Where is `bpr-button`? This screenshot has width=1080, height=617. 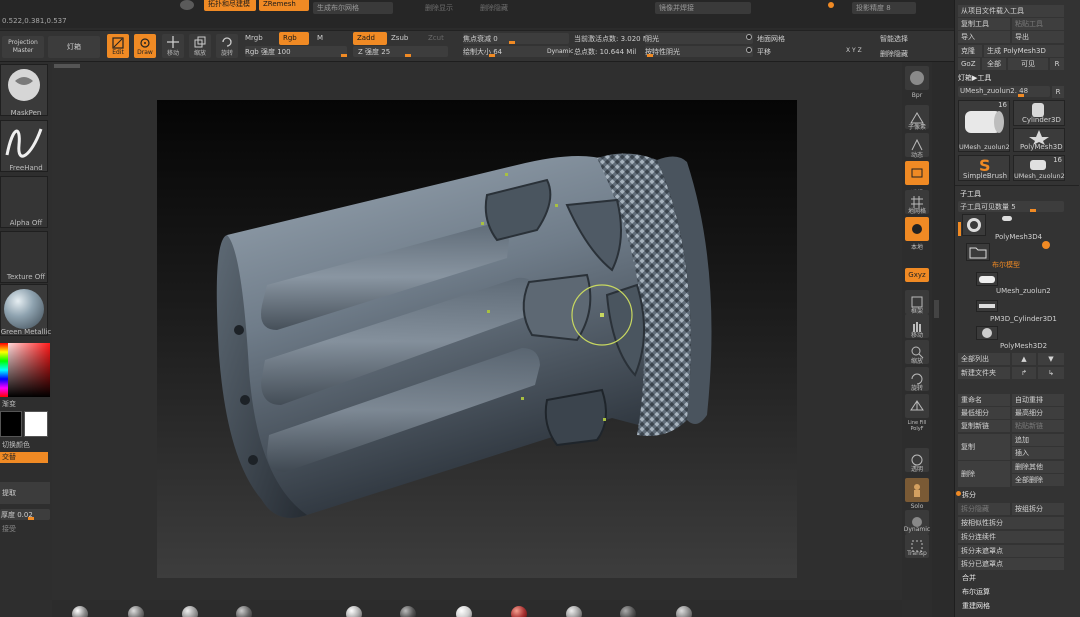
bpr-button is located at coordinates (917, 78).